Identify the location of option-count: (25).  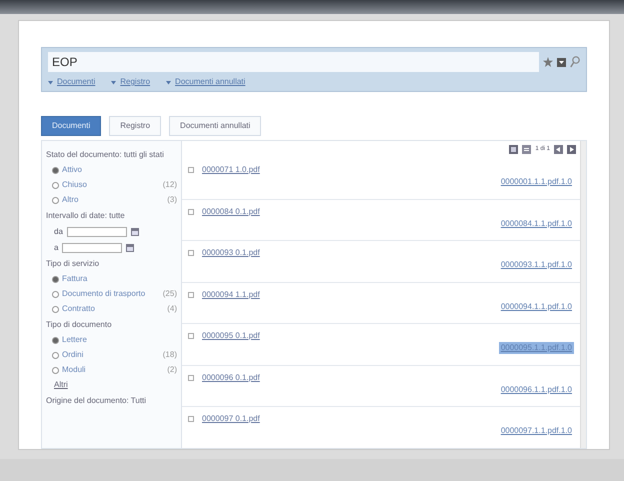
(169, 294).